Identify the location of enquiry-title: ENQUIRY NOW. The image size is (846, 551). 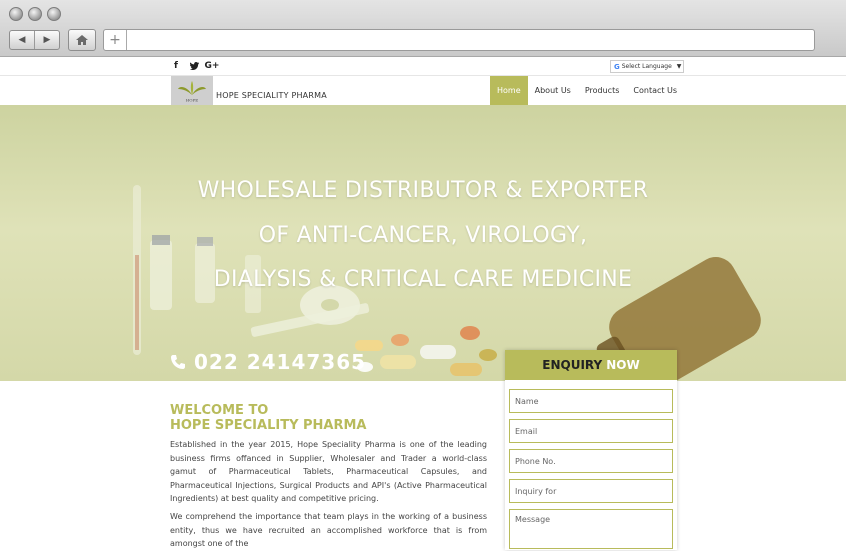
(591, 365).